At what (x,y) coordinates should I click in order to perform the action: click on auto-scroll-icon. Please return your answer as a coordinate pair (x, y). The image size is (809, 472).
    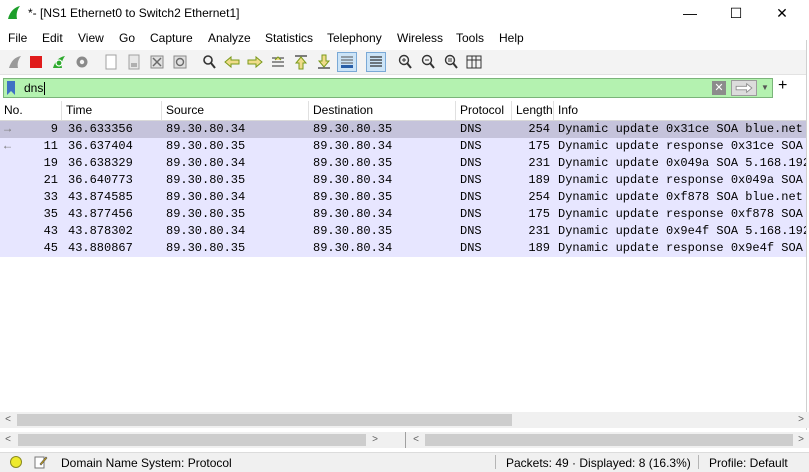
    Looking at the image, I should click on (347, 62).